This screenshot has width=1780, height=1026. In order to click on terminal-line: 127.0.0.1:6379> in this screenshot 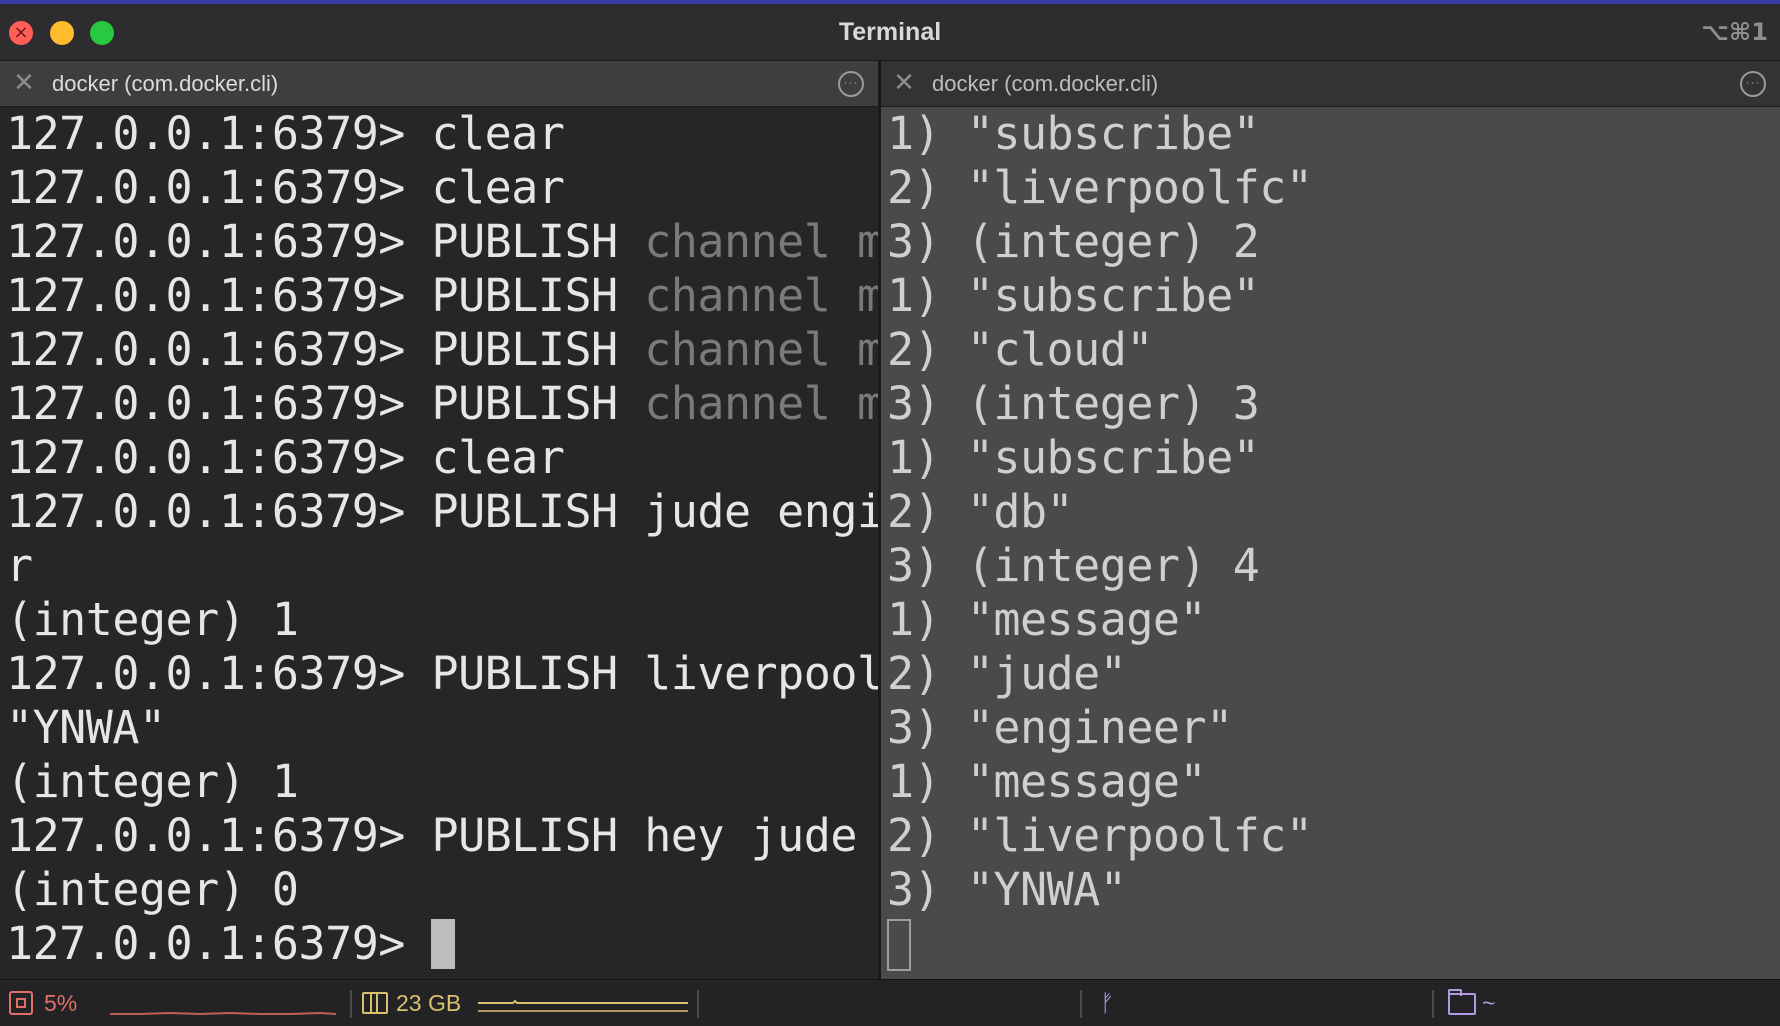, I will do `click(439, 944)`.